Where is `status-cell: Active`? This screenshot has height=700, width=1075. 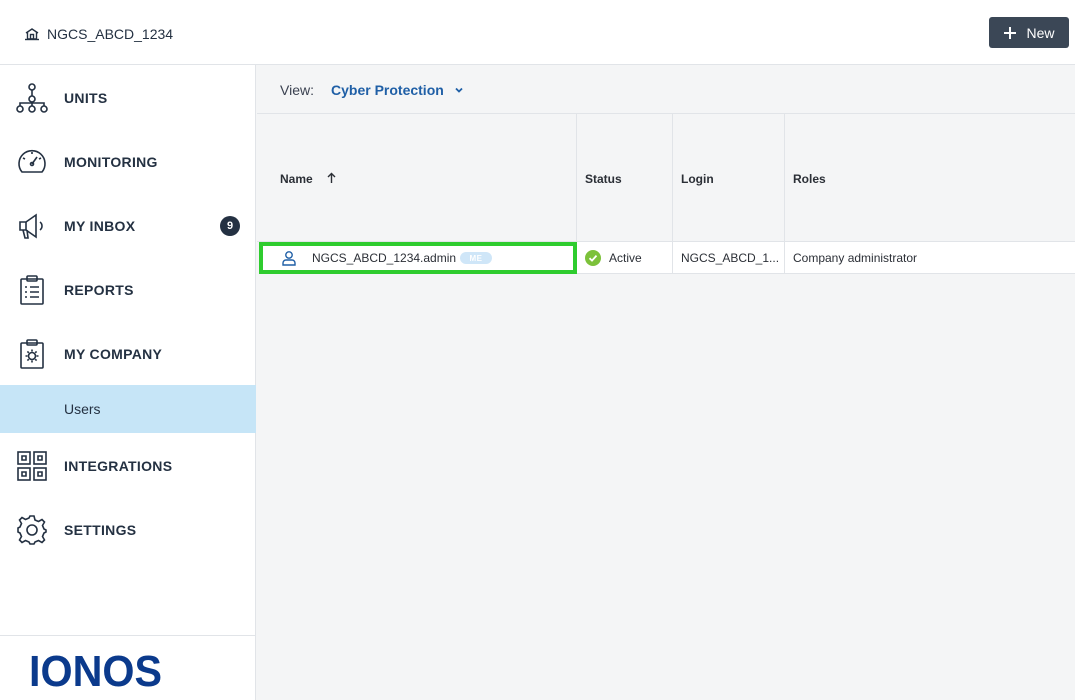 status-cell: Active is located at coordinates (625, 258).